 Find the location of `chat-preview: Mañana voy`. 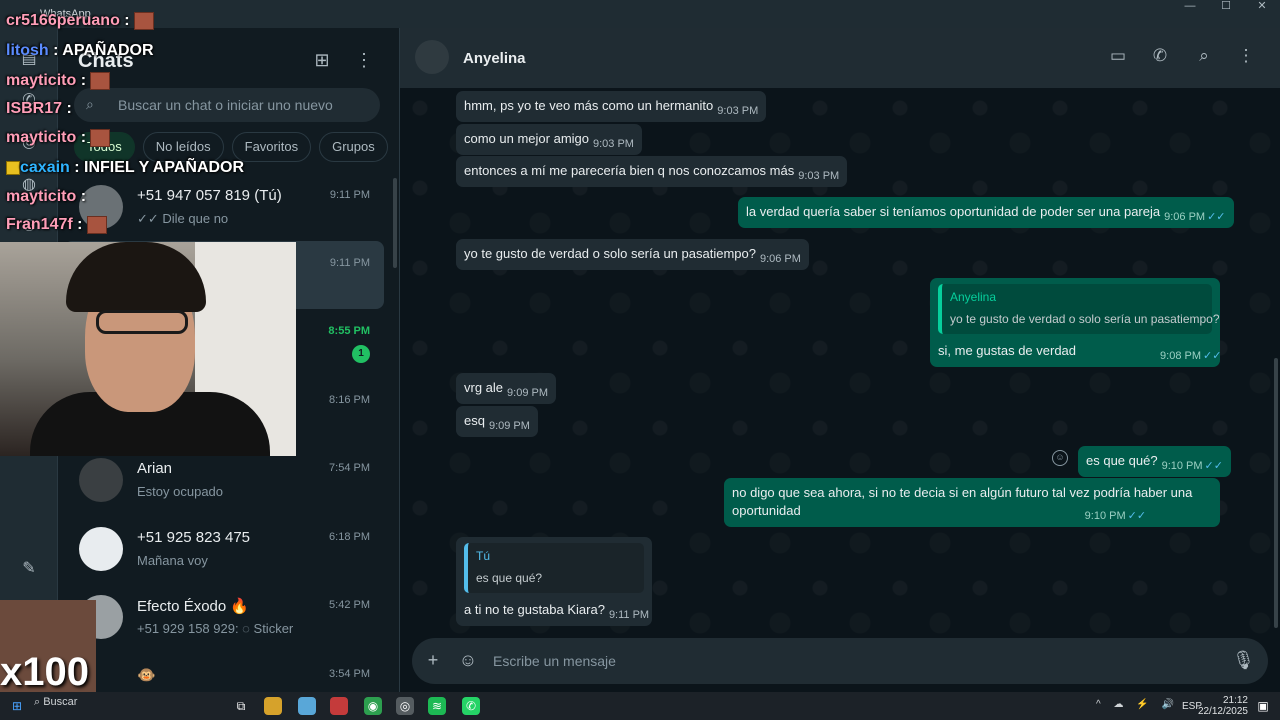

chat-preview: Mañana voy is located at coordinates (172, 560).